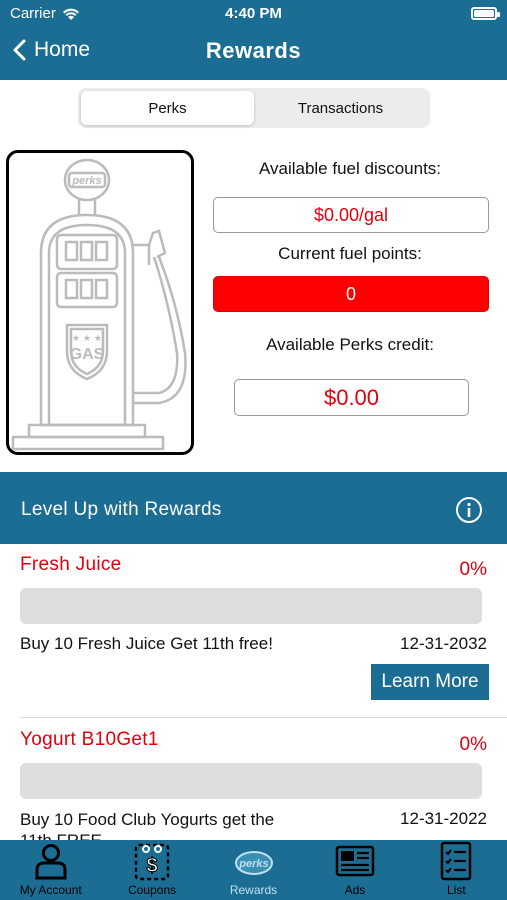 The height and width of the screenshot is (900, 507). What do you see at coordinates (351, 215) in the screenshot?
I see `fuel-discounts-value: $0.00/gal` at bounding box center [351, 215].